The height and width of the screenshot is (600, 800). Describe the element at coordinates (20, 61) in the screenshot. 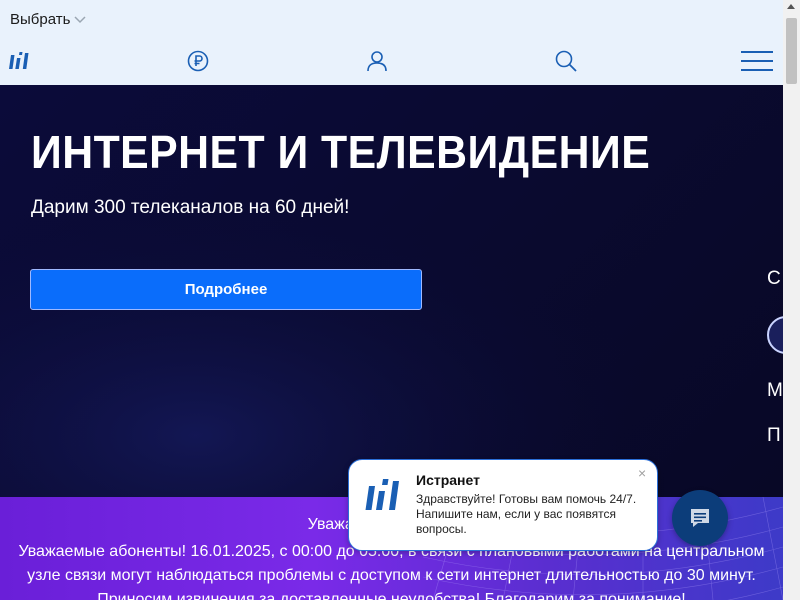

I see `logo-icon` at that location.